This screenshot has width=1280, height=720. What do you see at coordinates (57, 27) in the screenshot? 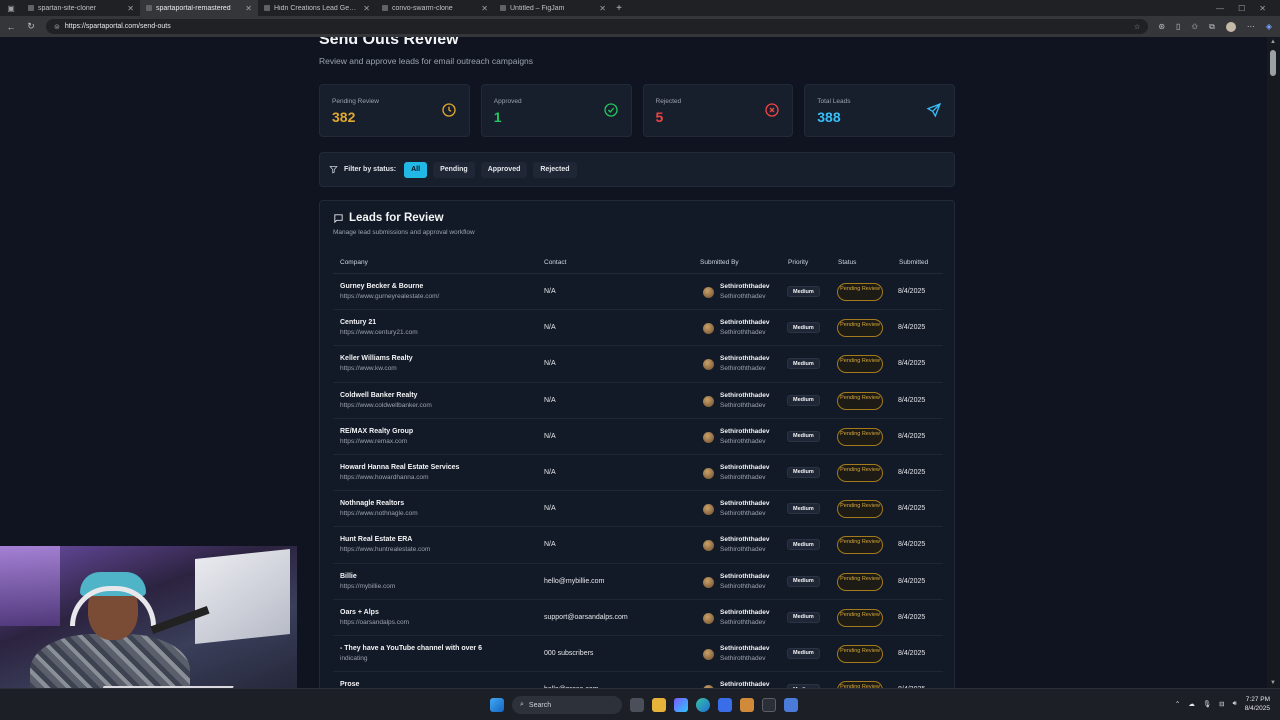
I see `site-info-icon: ⊜` at bounding box center [57, 27].